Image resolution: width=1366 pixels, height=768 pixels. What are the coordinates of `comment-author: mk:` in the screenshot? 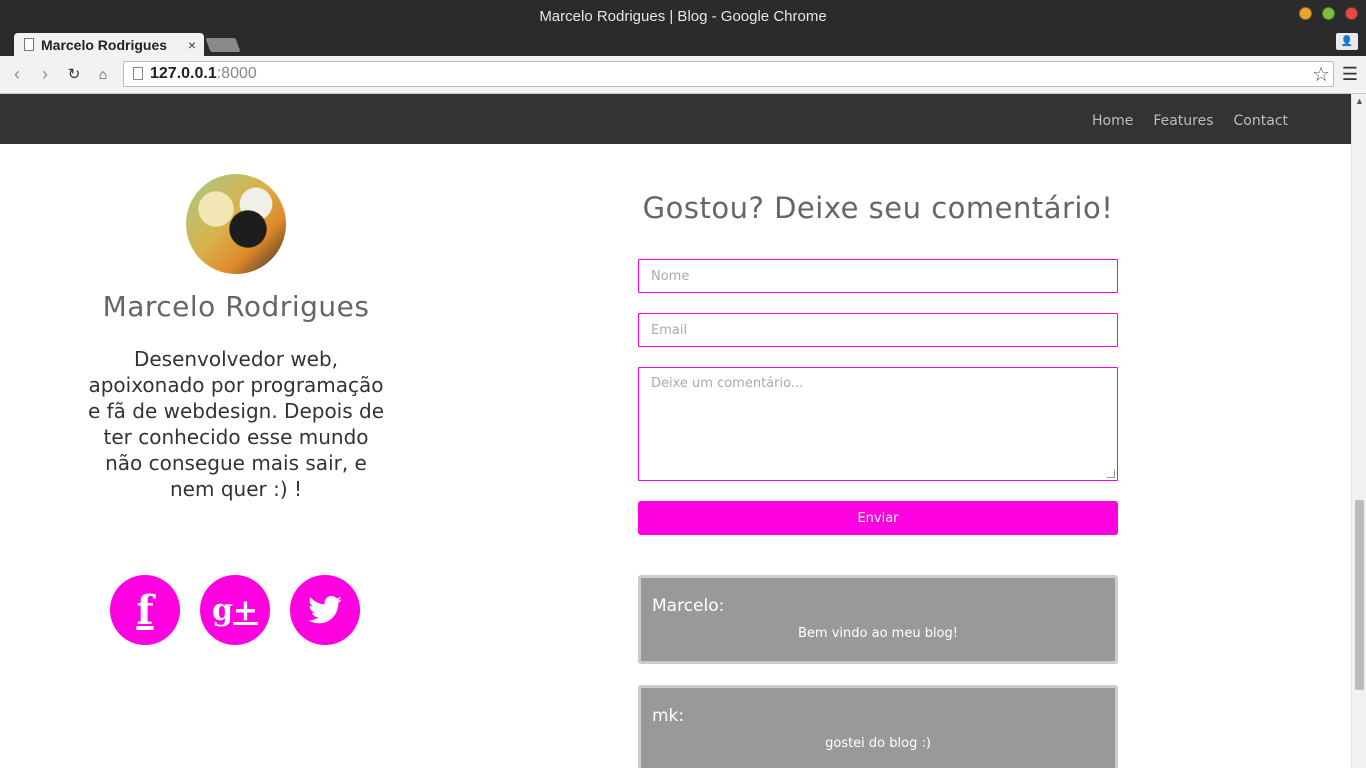 It's located at (668, 716).